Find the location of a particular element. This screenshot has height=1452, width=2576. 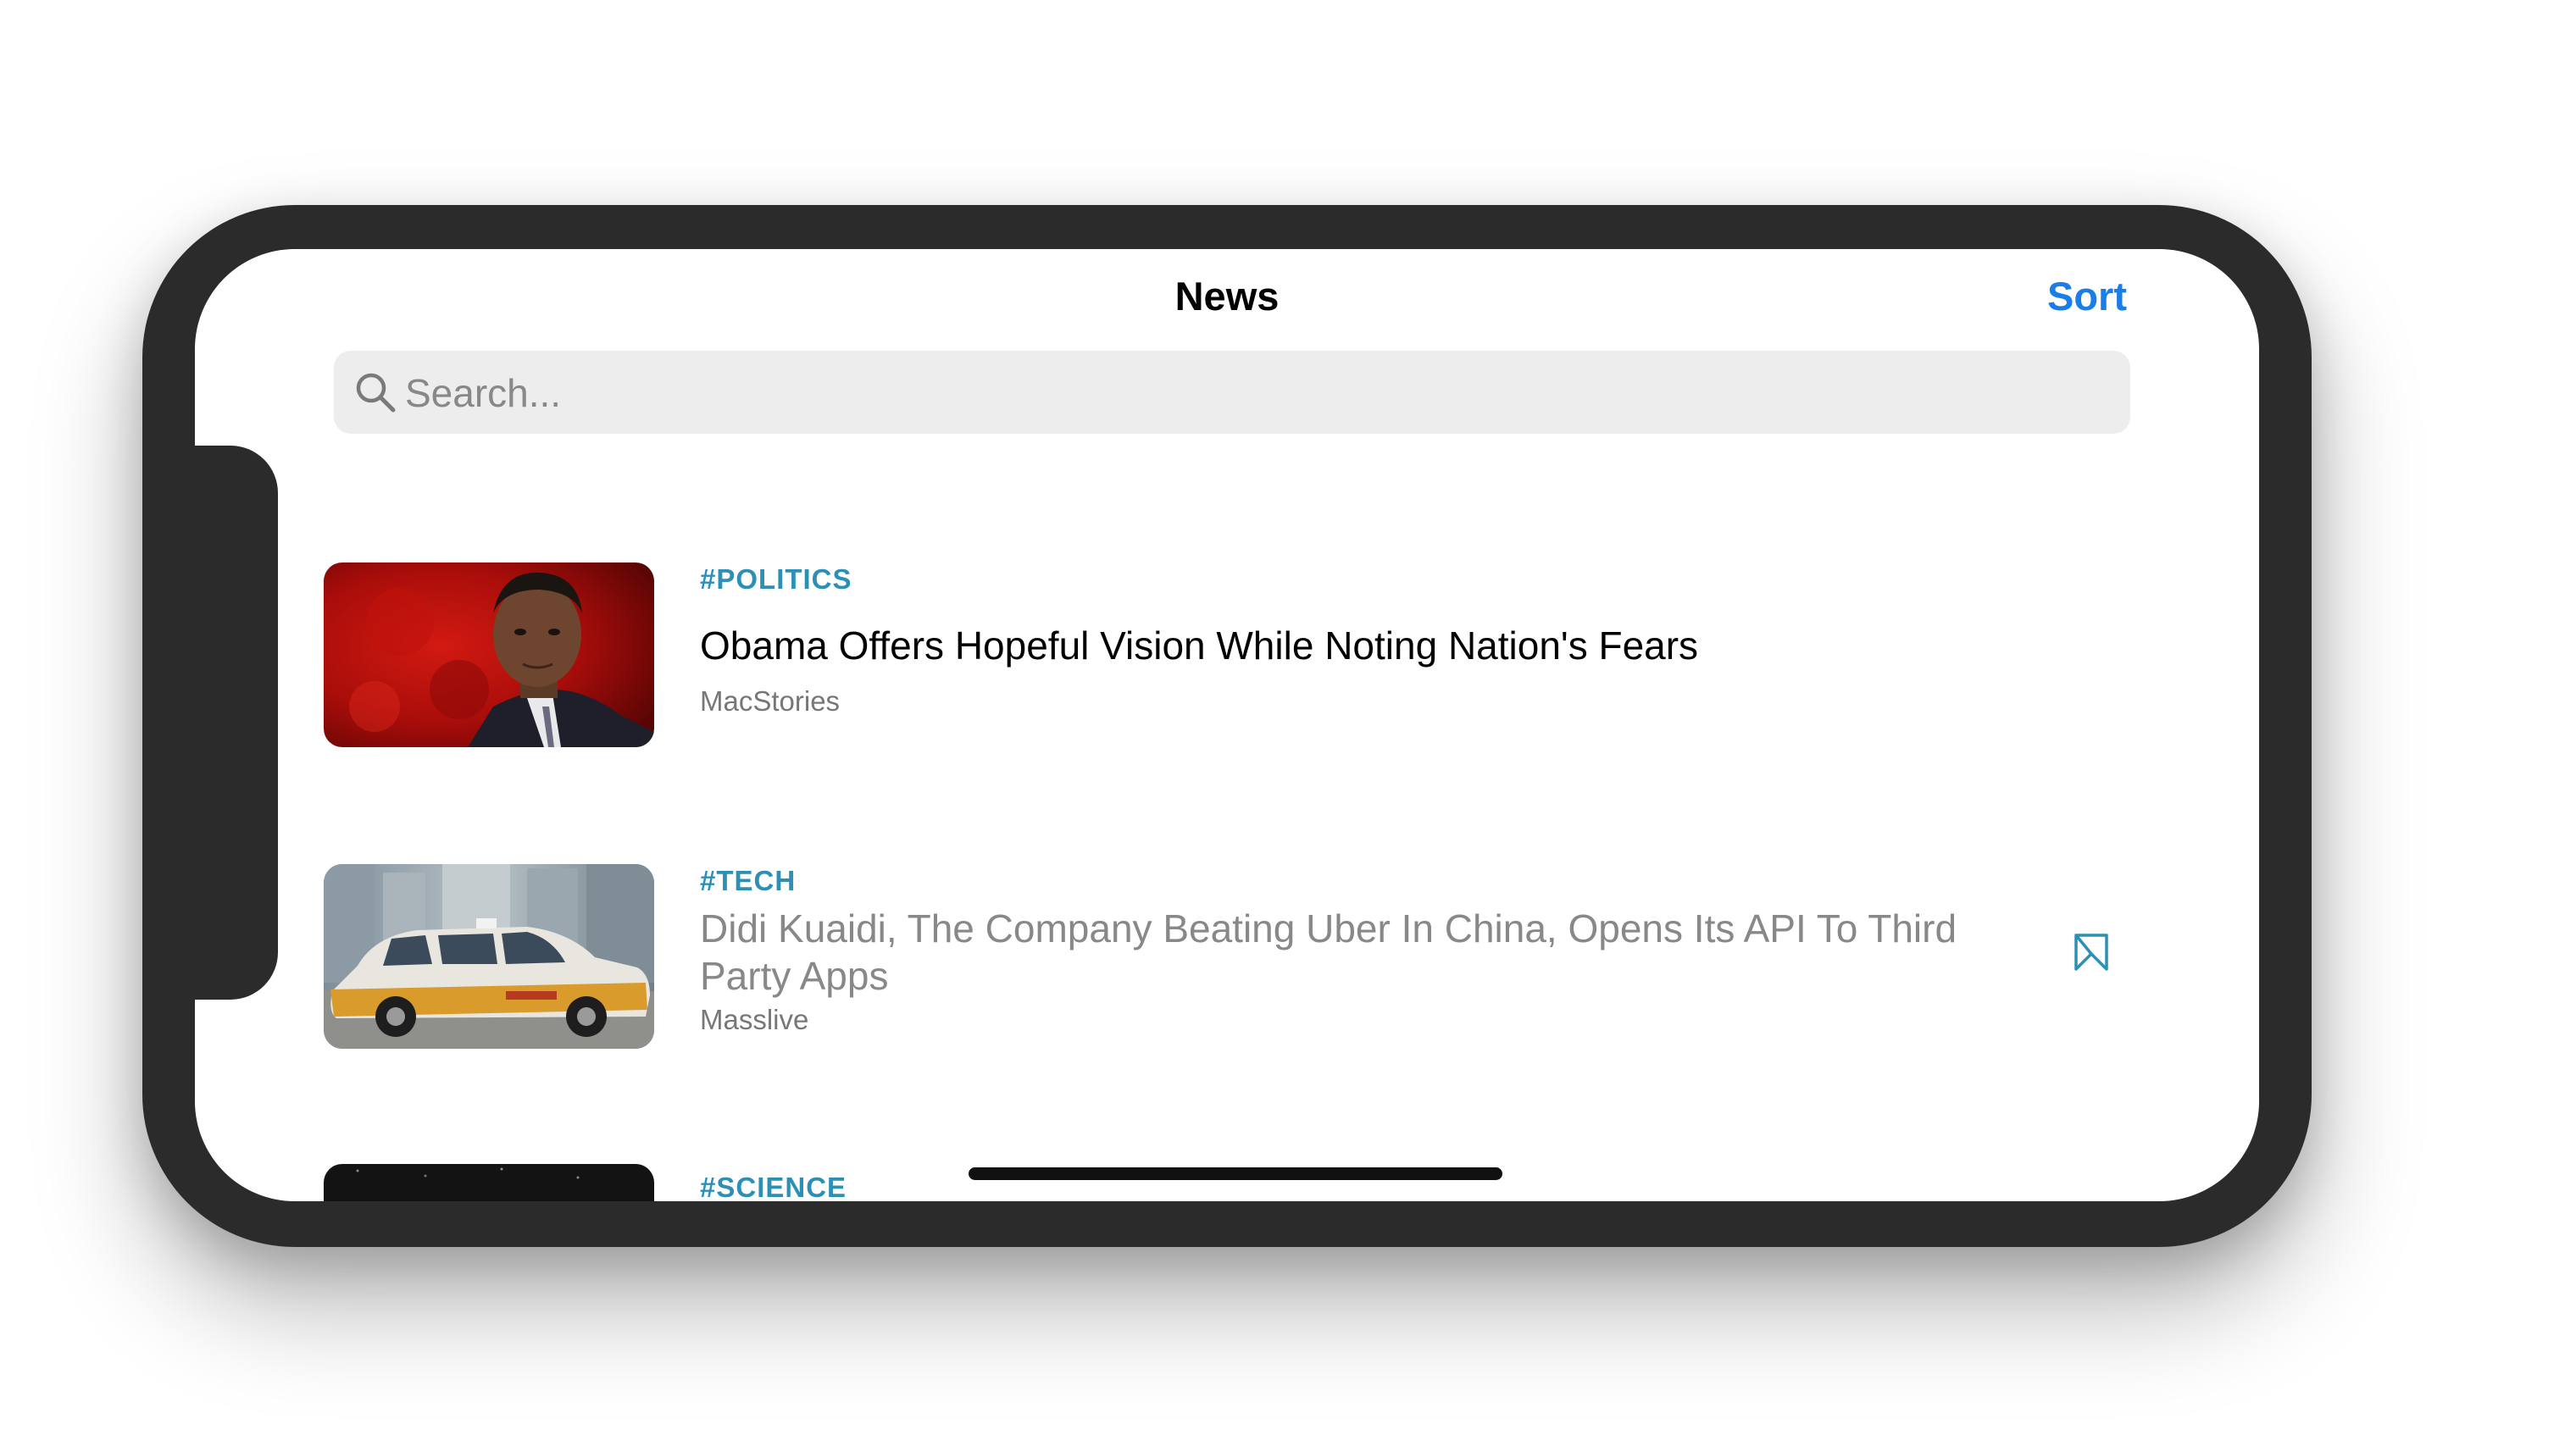

bookmark-icon is located at coordinates (2091, 952).